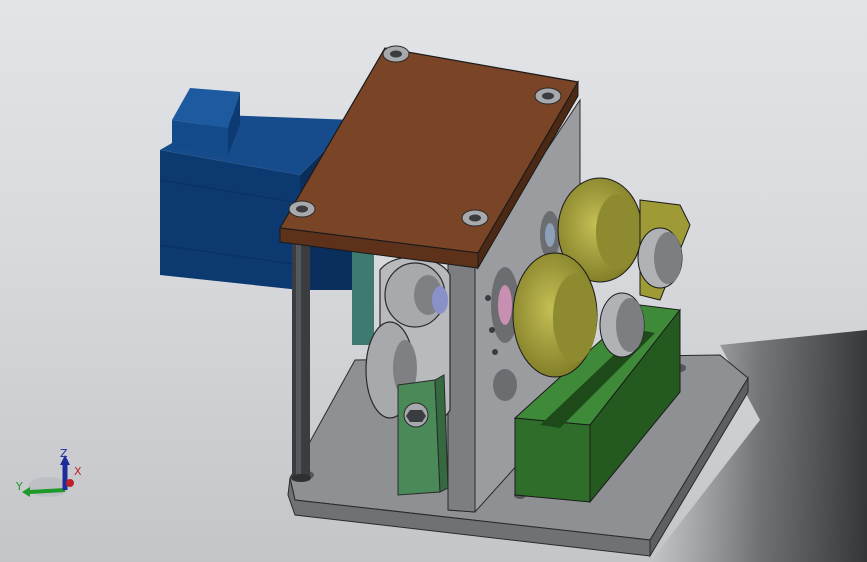  I want to click on lower-roller-face, so click(575, 318).